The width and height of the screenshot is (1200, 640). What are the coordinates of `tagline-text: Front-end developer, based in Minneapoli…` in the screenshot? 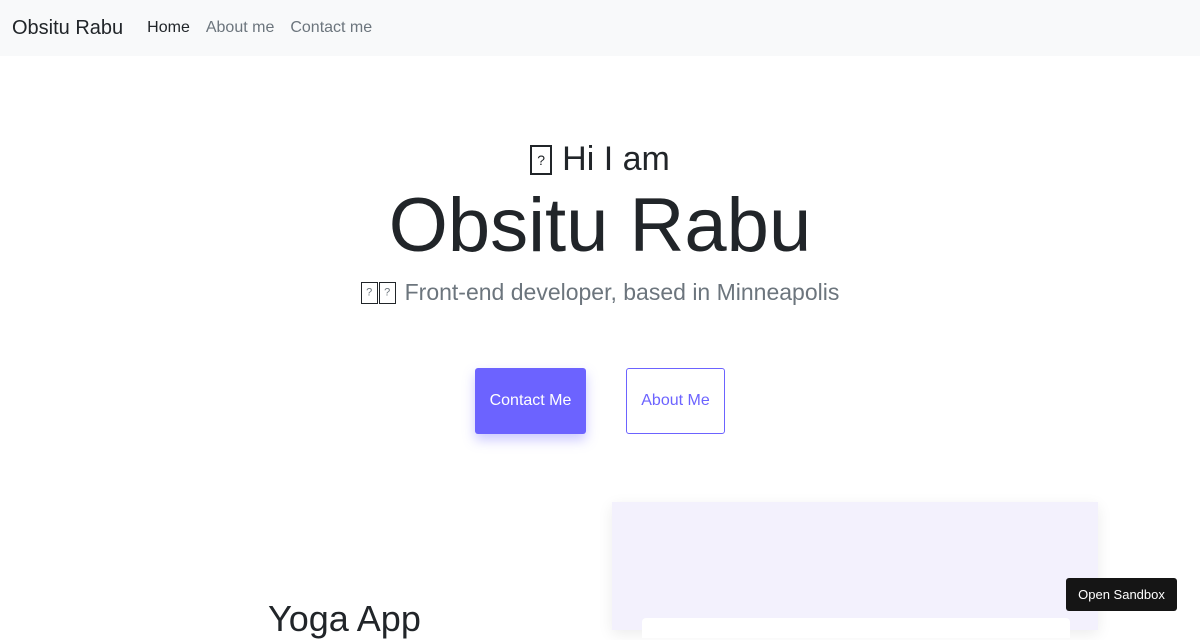 It's located at (622, 292).